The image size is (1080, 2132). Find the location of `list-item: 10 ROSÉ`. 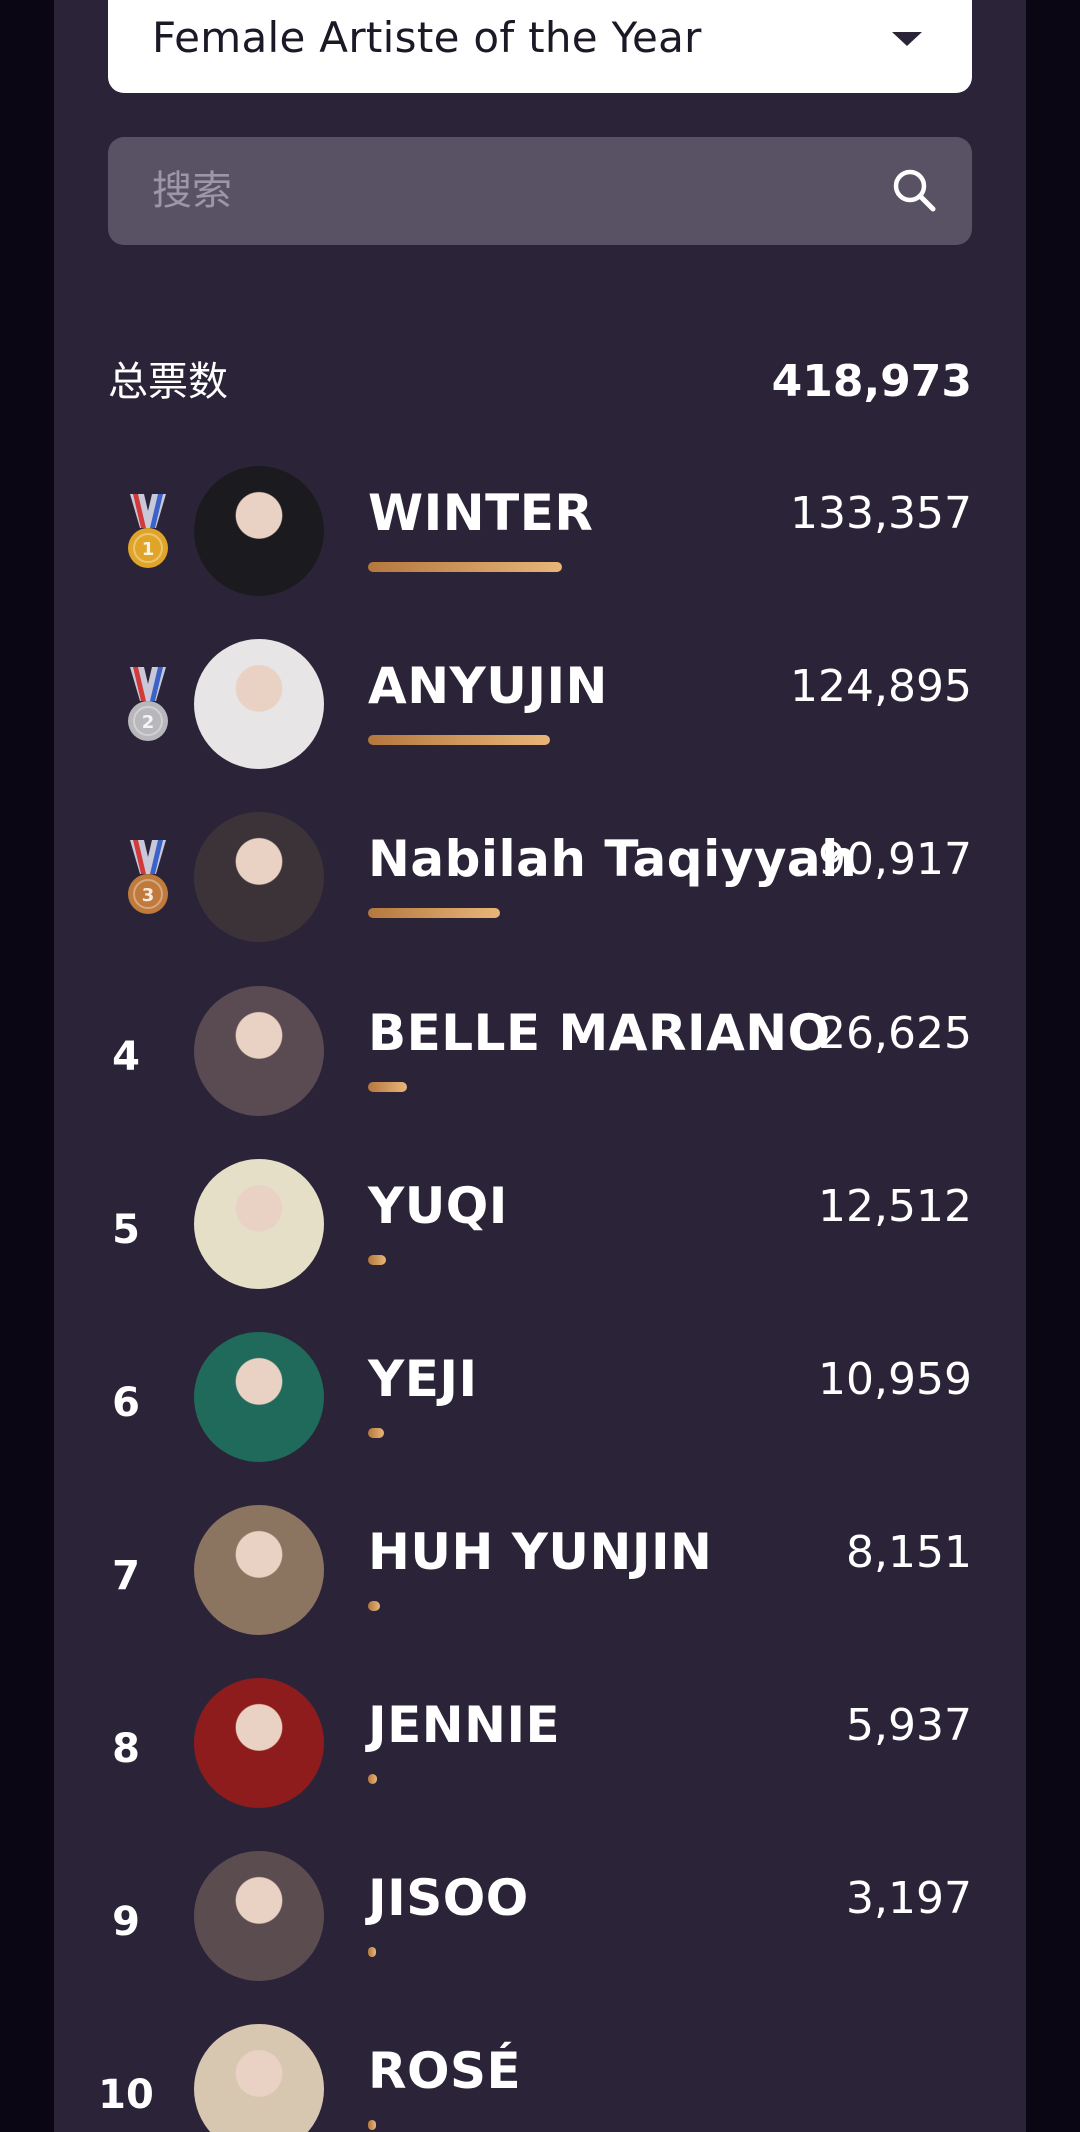

list-item: 10 ROSÉ is located at coordinates (540, 2078).